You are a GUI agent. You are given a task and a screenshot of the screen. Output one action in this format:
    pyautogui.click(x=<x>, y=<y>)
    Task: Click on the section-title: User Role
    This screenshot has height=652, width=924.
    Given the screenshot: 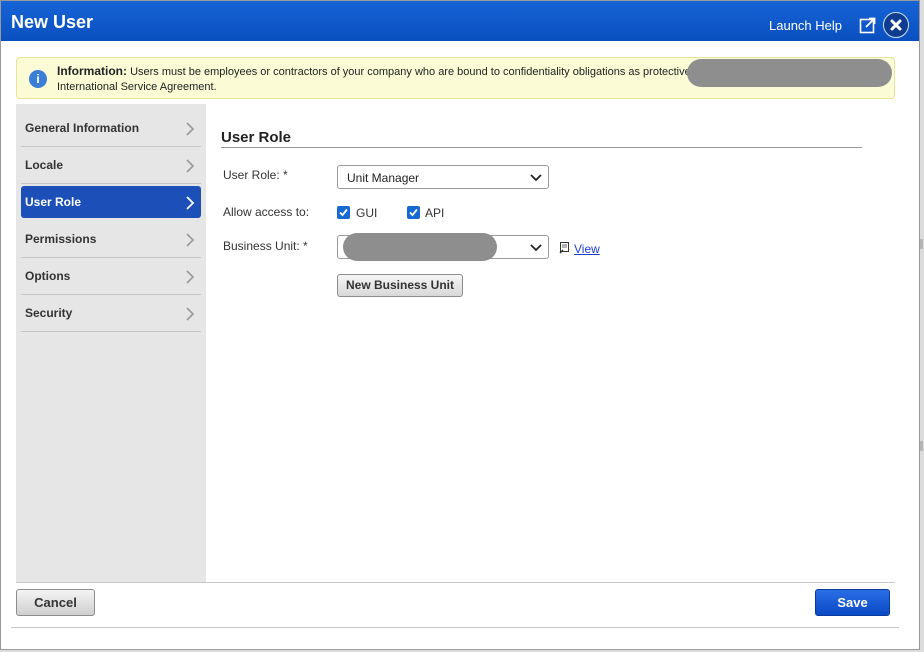 What is the action you would take?
    pyautogui.click(x=256, y=137)
    